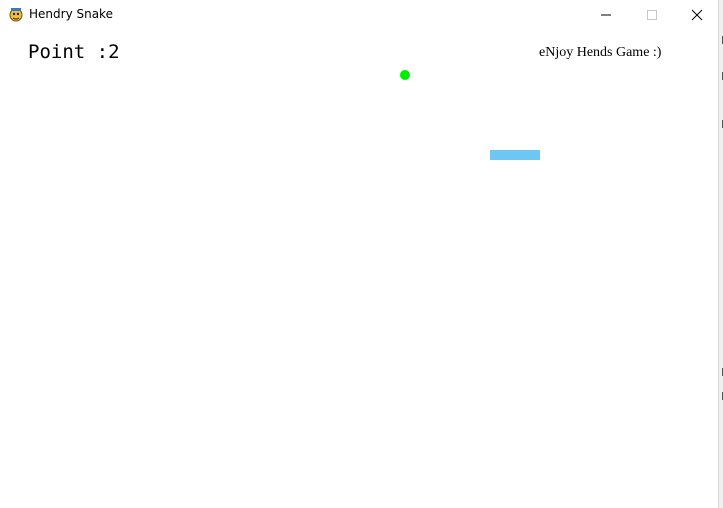 This screenshot has width=723, height=508. I want to click on food-dot, so click(405, 75).